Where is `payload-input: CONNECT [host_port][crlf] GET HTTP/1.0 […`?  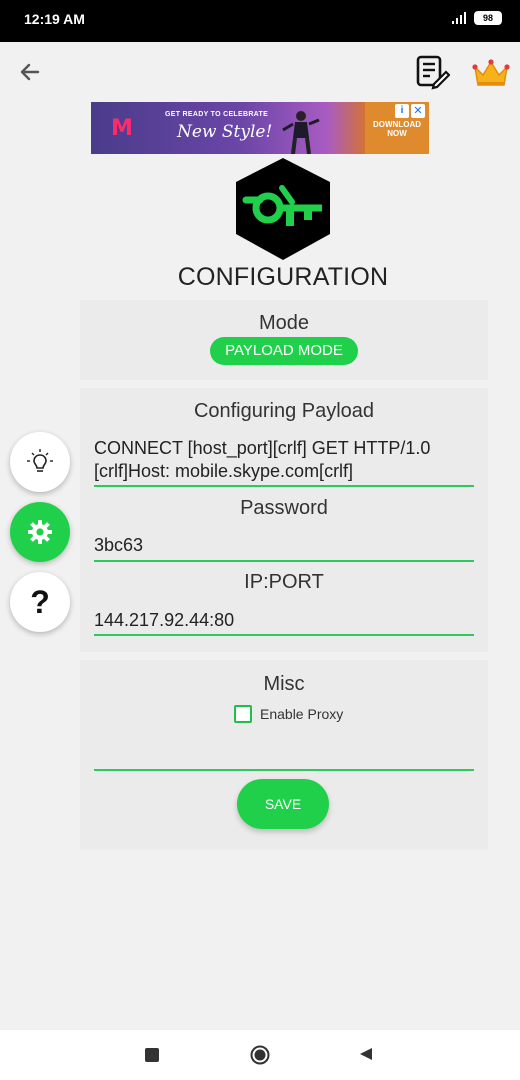 payload-input: CONNECT [host_port][crlf] GET HTTP/1.0 [… is located at coordinates (262, 460).